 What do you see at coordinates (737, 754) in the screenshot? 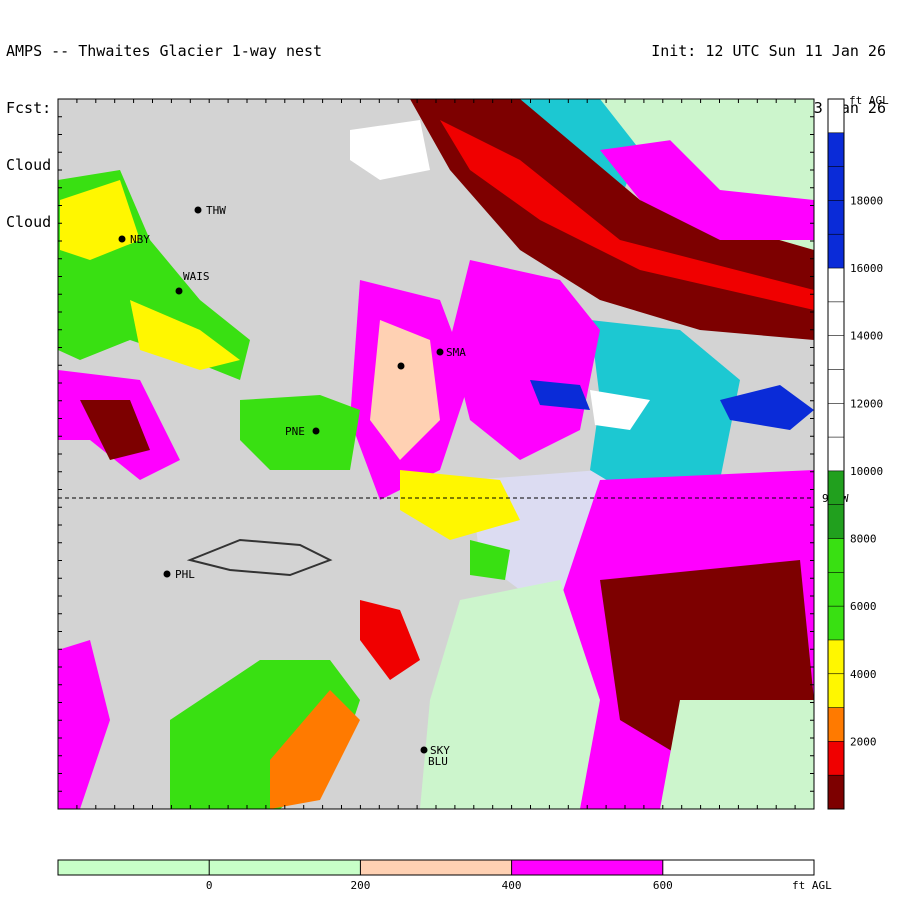
I see `cloud-region-green-se` at bounding box center [737, 754].